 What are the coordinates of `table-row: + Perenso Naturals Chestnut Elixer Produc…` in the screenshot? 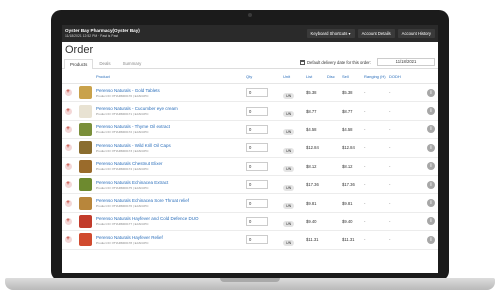 It's located at (250, 167).